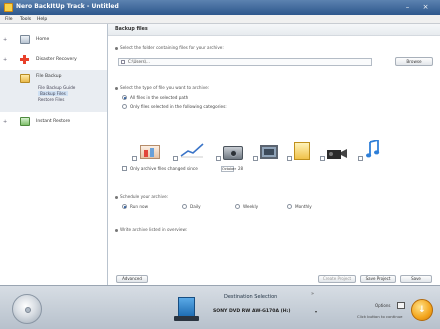 This screenshot has height=329, width=440. I want to click on sidebar-subitem-restore-files: Restore Files, so click(51, 99).